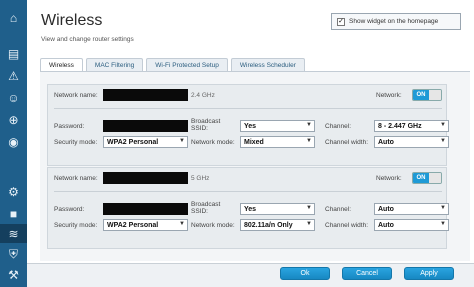 The width and height of the screenshot is (474, 287). Describe the element at coordinates (341, 21) in the screenshot. I see `checkbox-checked-icon: ✓` at that location.